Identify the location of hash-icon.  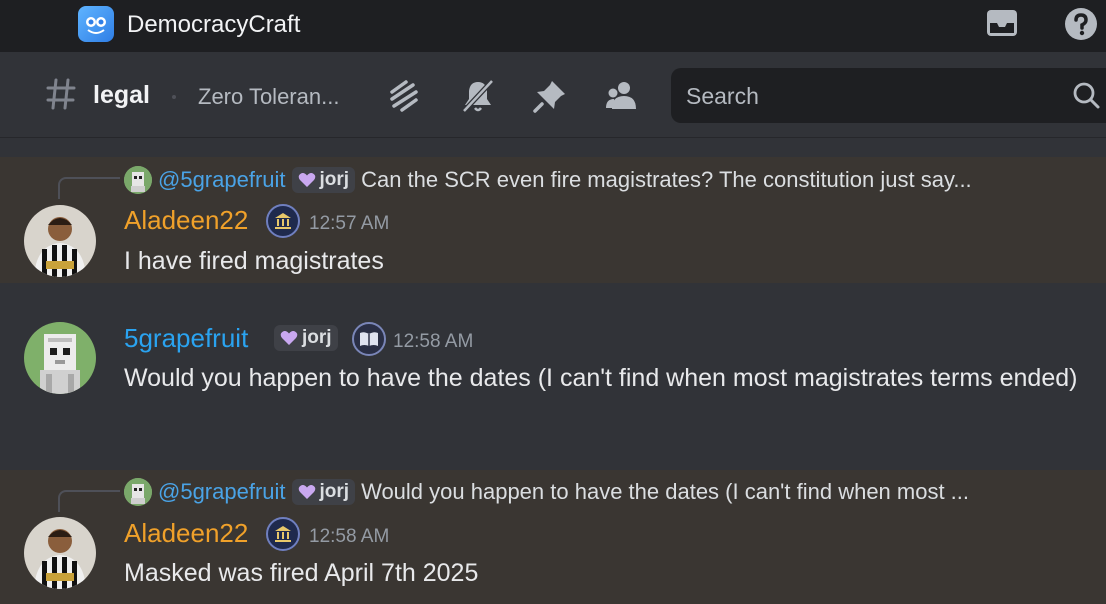
(61, 94).